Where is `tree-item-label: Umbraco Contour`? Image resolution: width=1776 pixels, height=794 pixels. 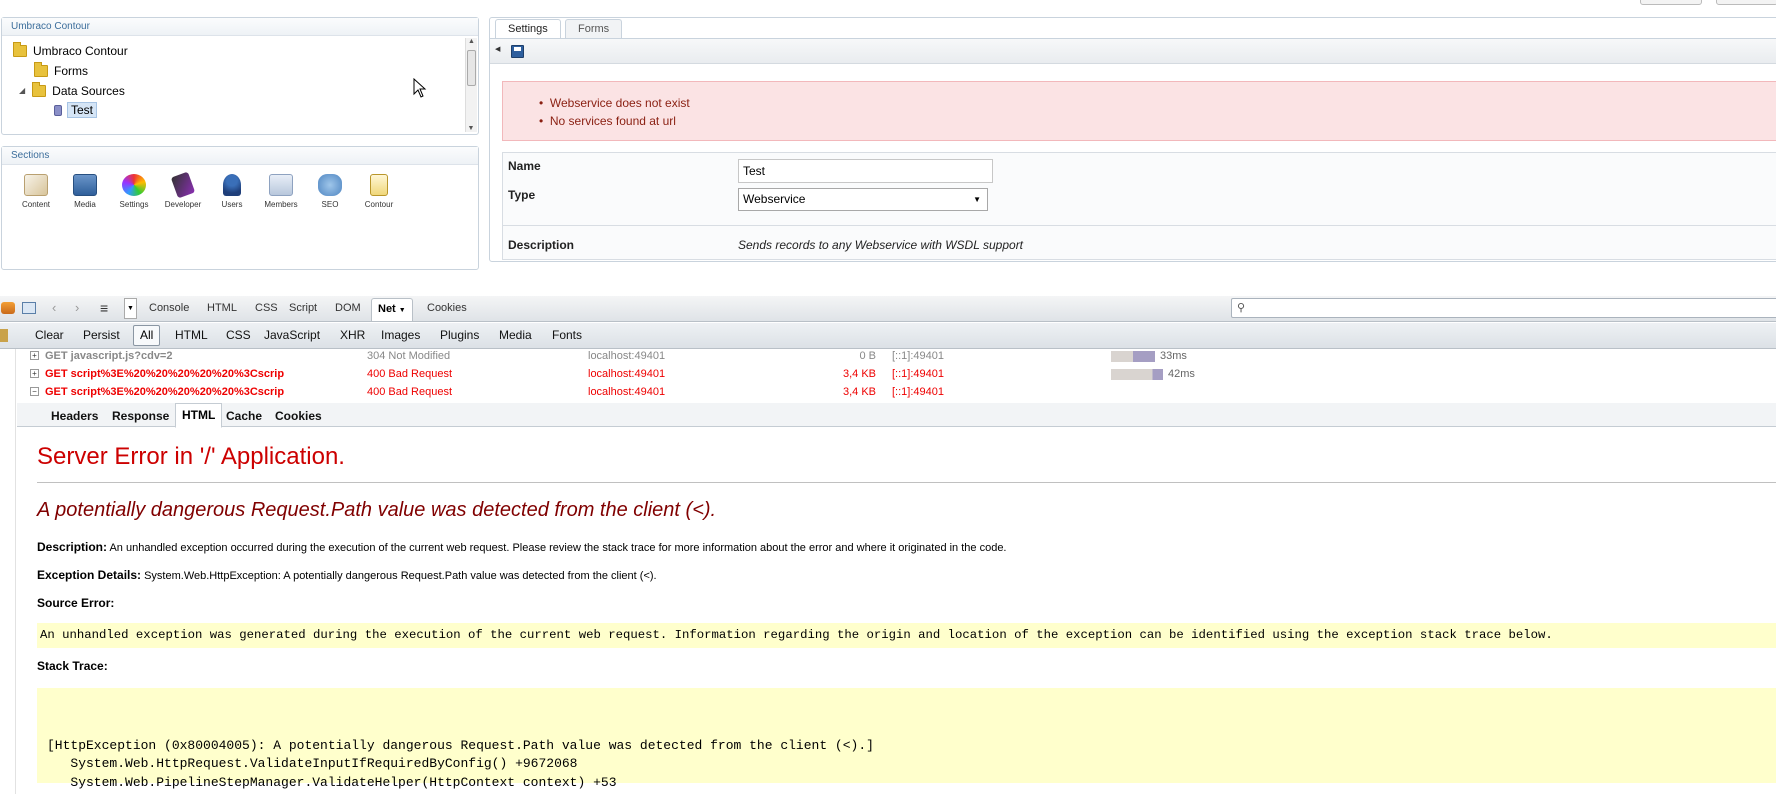
tree-item-label: Umbraco Contour is located at coordinates (80, 51).